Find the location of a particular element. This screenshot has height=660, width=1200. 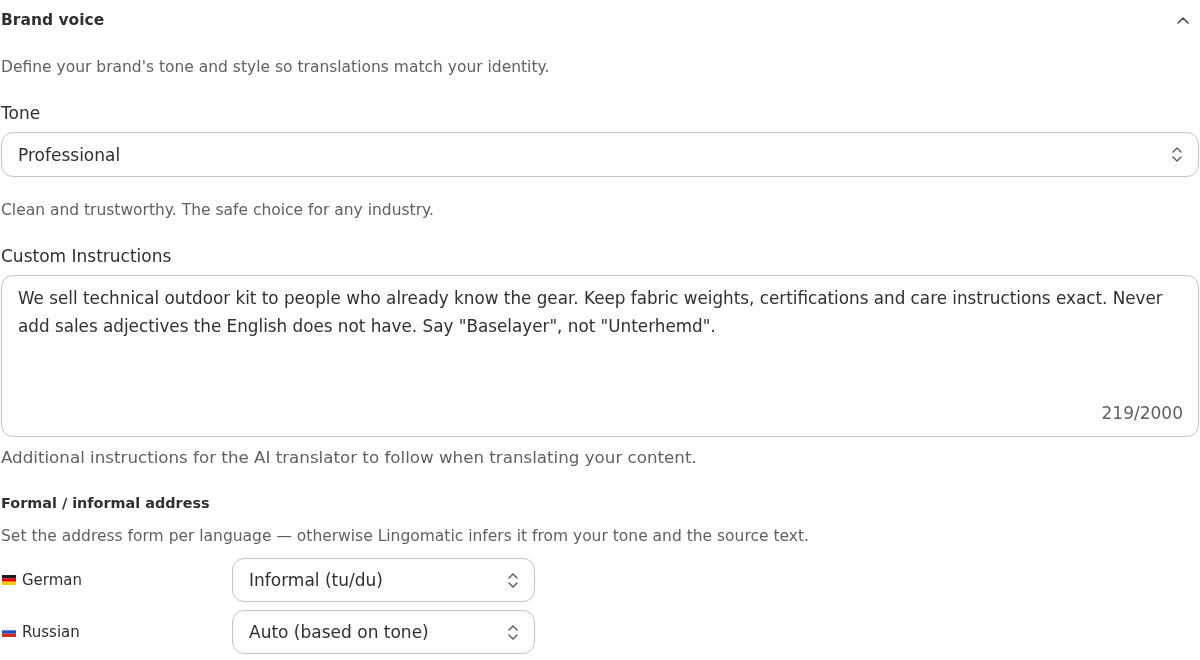

chevron-up-icon is located at coordinates (1183, 20).